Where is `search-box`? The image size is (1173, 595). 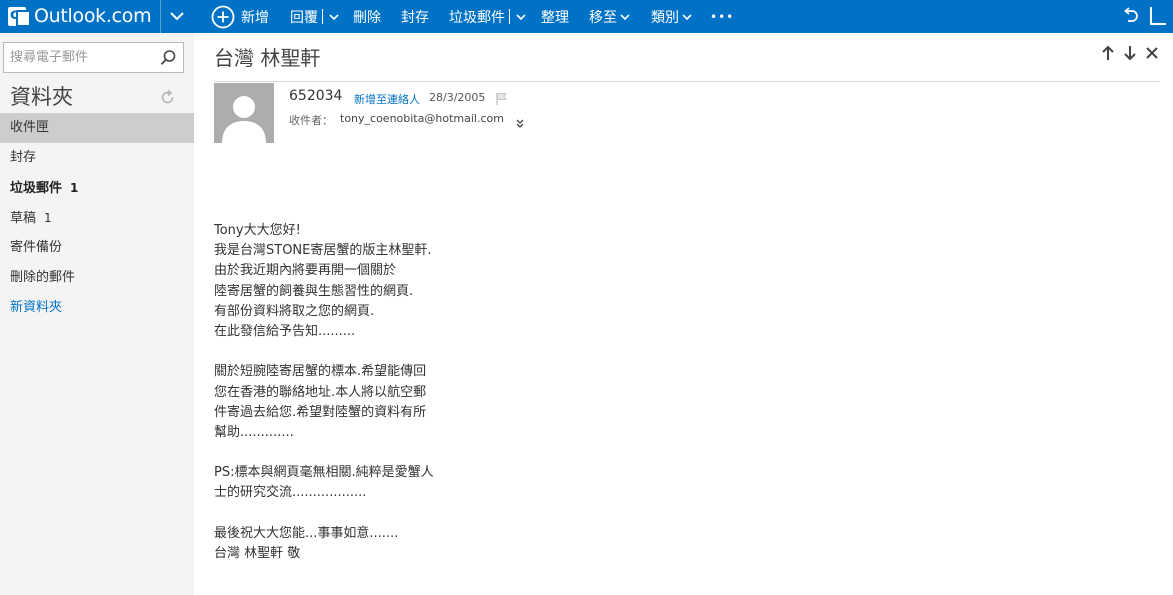 search-box is located at coordinates (93, 57).